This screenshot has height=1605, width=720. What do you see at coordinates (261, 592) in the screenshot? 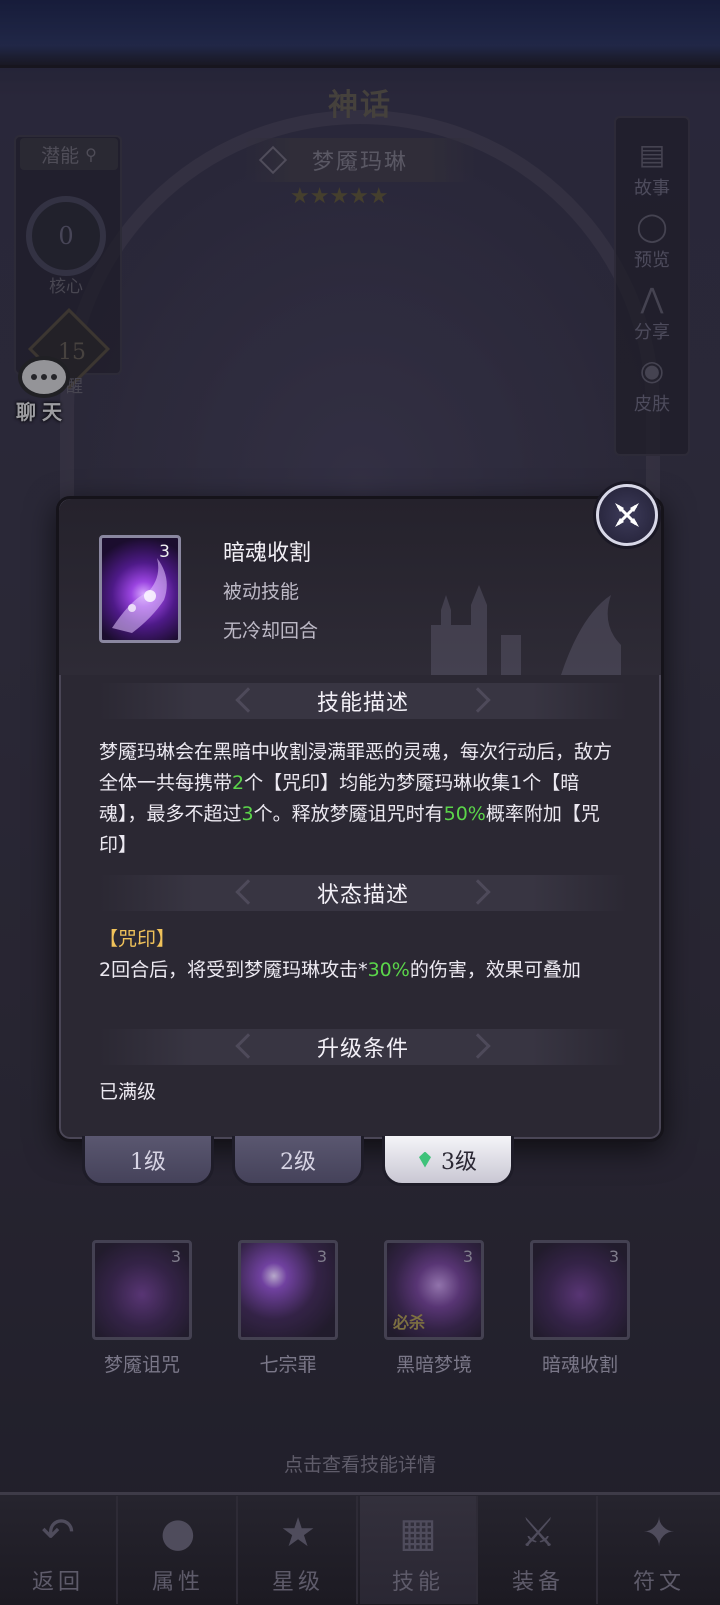
I see `skill-type: 被动技能` at bounding box center [261, 592].